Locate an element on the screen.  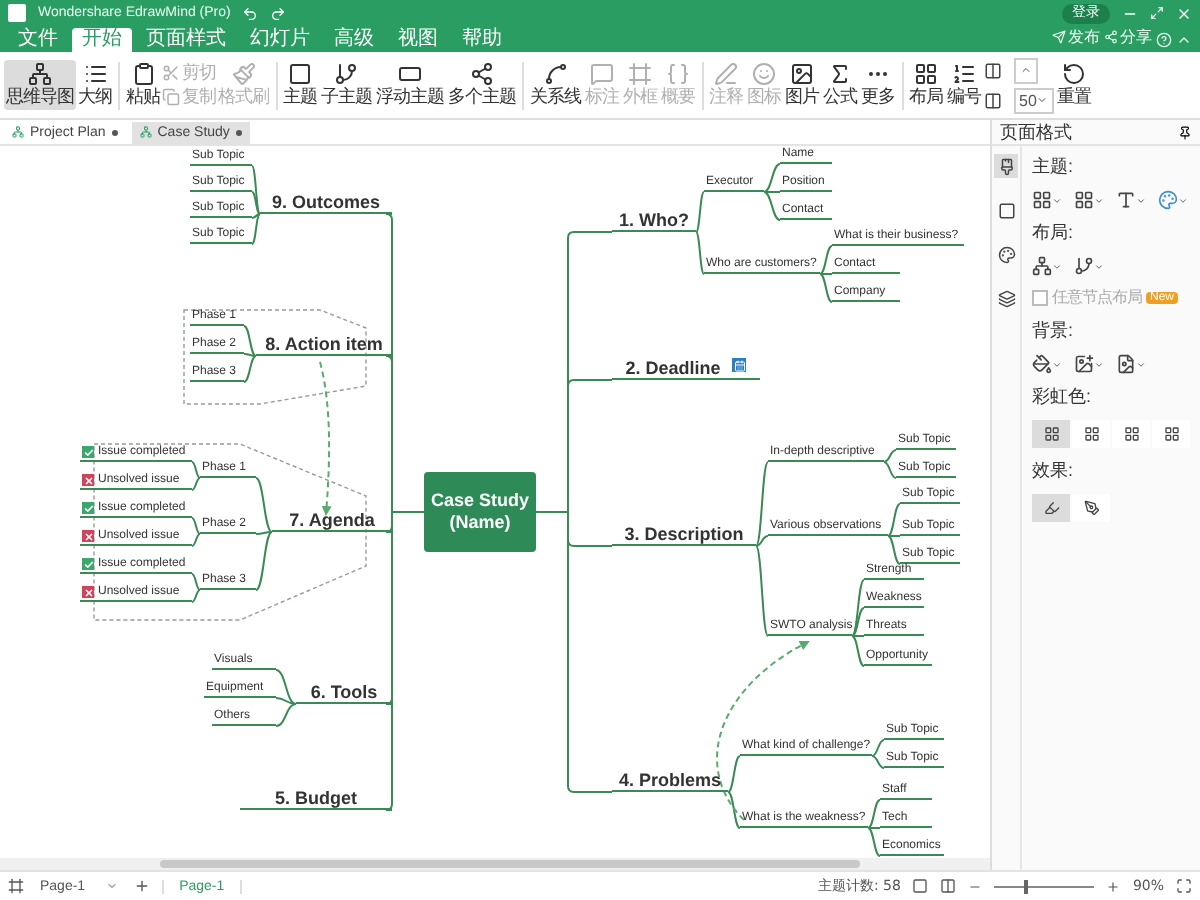
toolbar-button: 更多 is located at coordinates (878, 85).